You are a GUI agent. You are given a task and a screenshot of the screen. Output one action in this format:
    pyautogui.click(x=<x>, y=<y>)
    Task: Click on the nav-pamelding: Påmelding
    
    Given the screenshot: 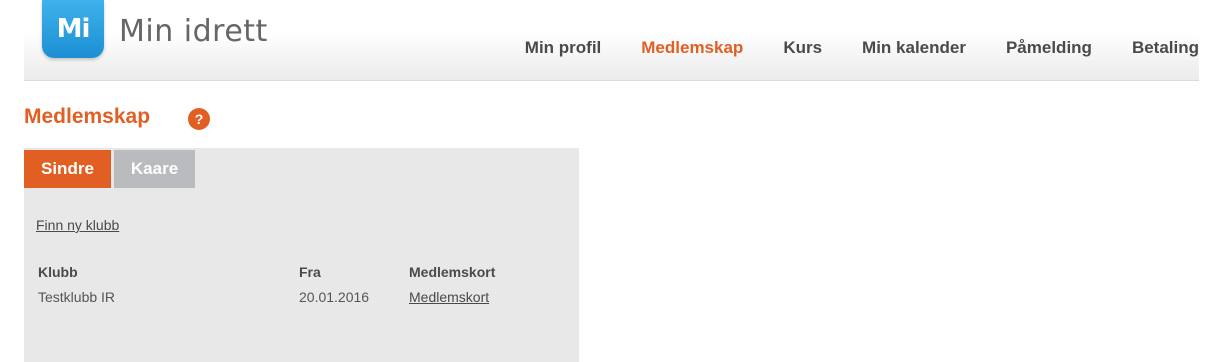 What is the action you would take?
    pyautogui.click(x=1049, y=48)
    